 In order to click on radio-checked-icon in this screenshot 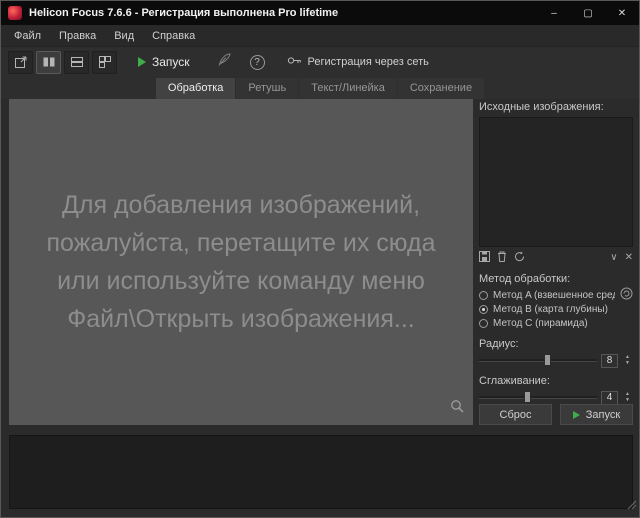, I will do `click(483, 309)`.